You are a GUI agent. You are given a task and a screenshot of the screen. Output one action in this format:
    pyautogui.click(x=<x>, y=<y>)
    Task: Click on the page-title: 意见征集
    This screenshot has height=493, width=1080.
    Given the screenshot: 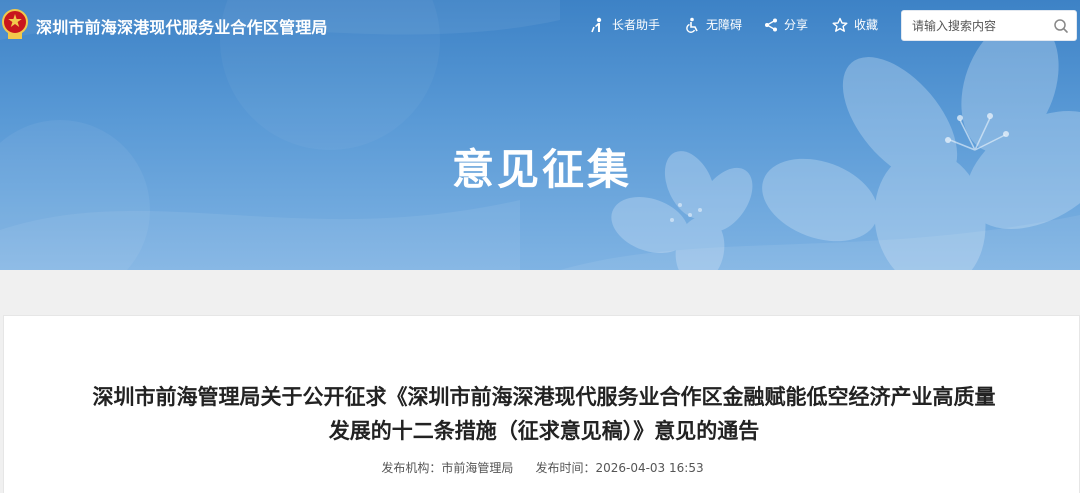 What is the action you would take?
    pyautogui.click(x=540, y=166)
    